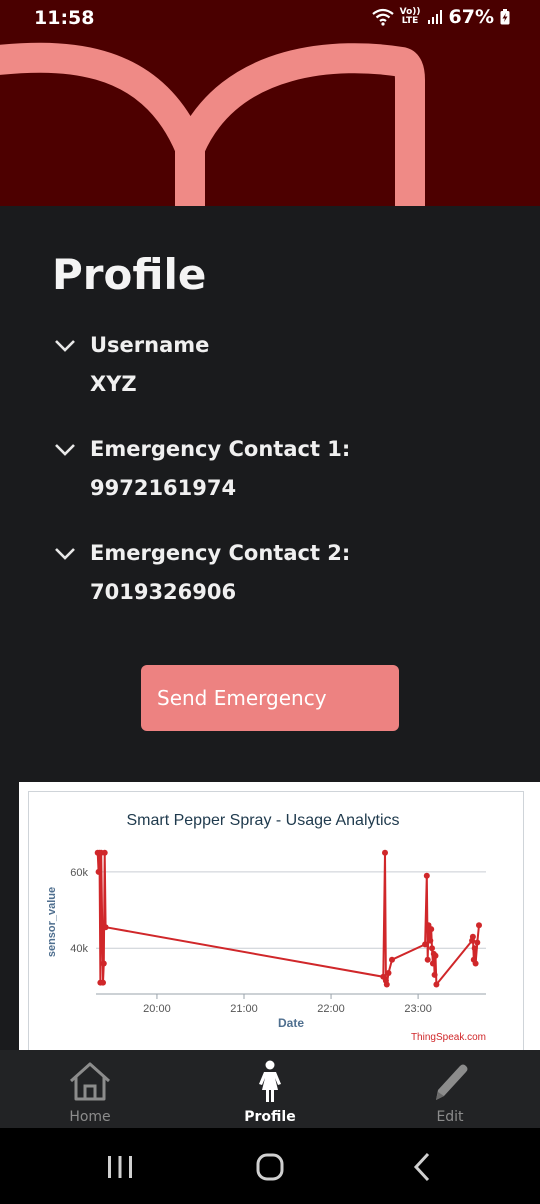  I want to click on hero-banner, so click(270, 123).